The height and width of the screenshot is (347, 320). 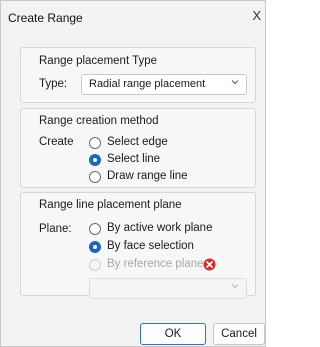 What do you see at coordinates (133, 18) in the screenshot?
I see `title-bar: Create Range X` at bounding box center [133, 18].